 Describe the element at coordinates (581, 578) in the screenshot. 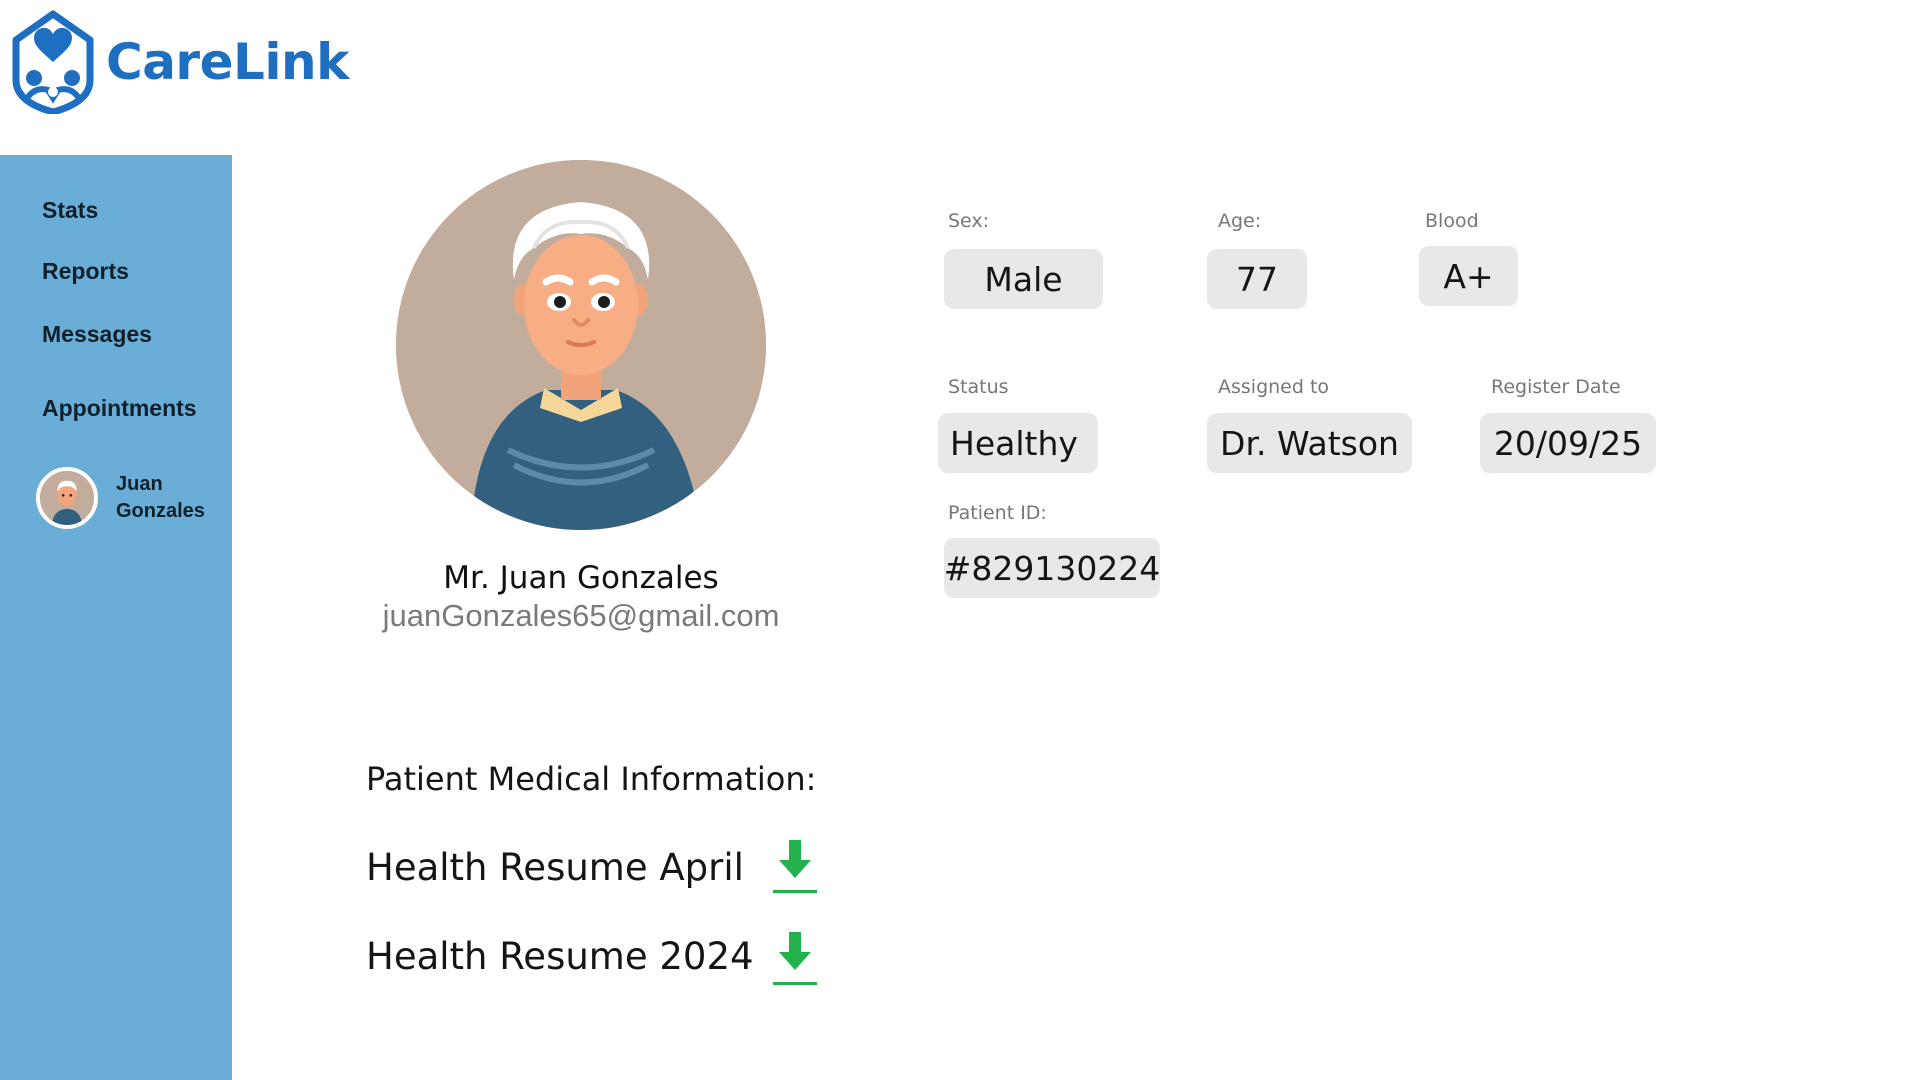

I see `patient-name: Mr. Juan Gonzales` at that location.